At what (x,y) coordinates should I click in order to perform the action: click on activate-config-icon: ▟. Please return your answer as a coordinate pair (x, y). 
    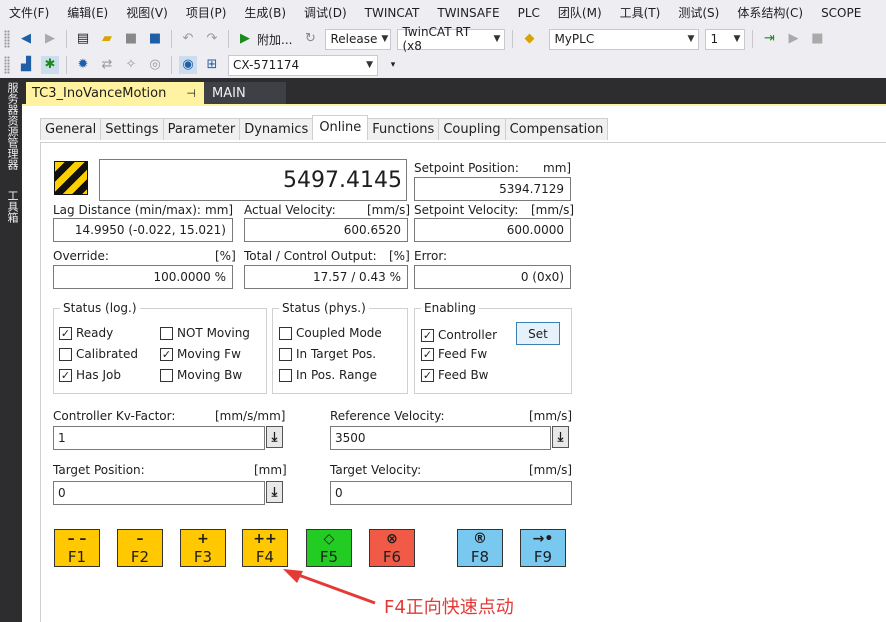
    Looking at the image, I should click on (26, 65).